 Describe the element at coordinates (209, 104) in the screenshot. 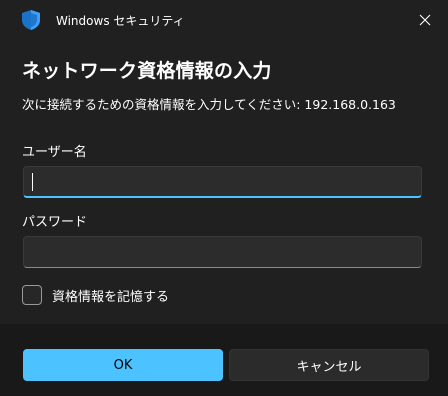

I see `dialog-description: 次に接続するための資格情報を入力してください: 192.168.0.163` at that location.